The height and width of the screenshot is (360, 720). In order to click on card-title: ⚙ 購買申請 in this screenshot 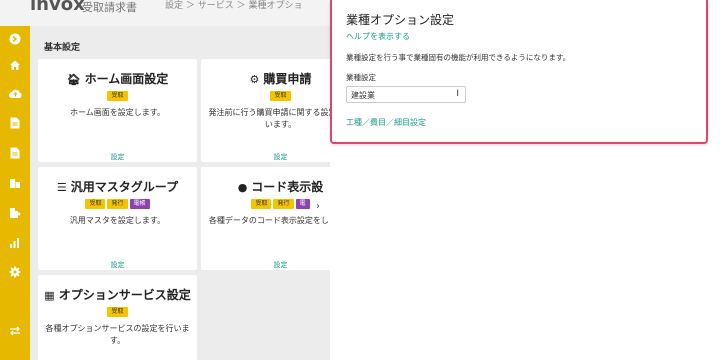, I will do `click(280, 79)`.